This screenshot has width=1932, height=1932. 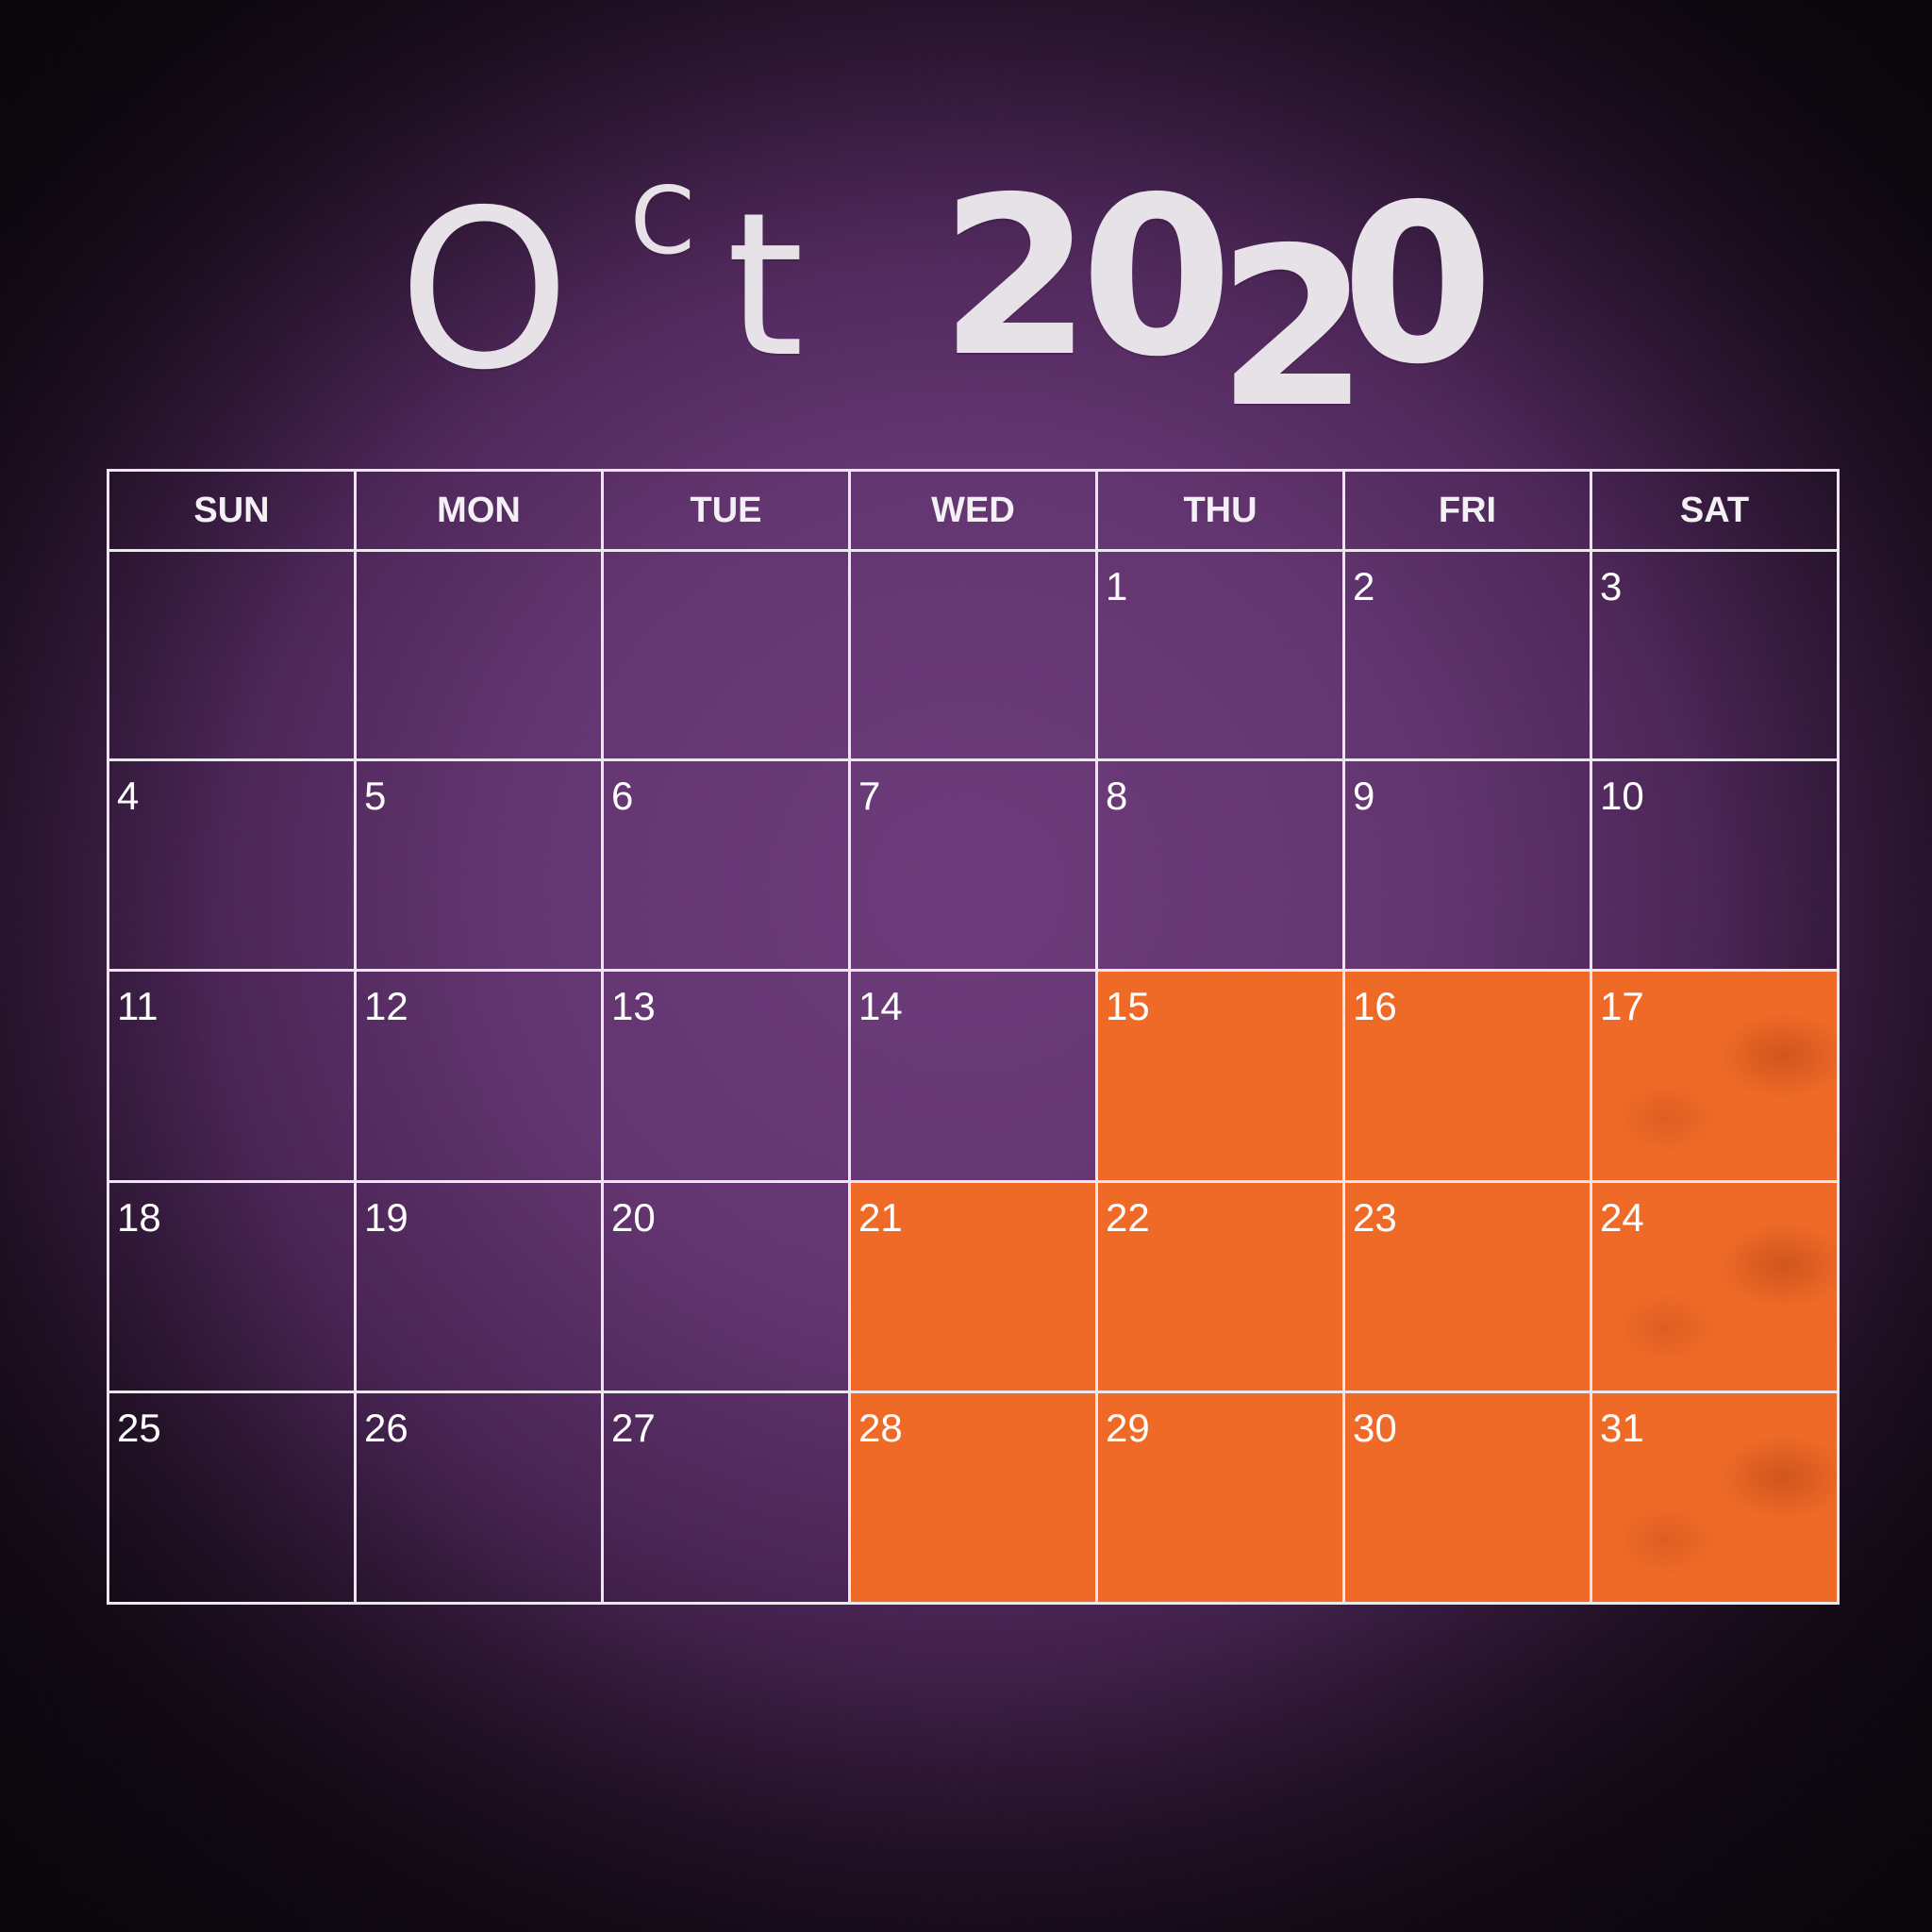 I want to click on day-number: 27, so click(x=633, y=1429).